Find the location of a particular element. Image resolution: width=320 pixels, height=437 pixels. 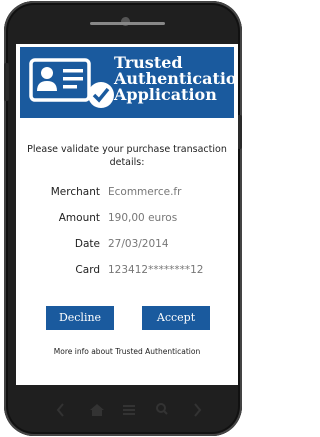

detail-value: 123412********12 is located at coordinates (156, 270).